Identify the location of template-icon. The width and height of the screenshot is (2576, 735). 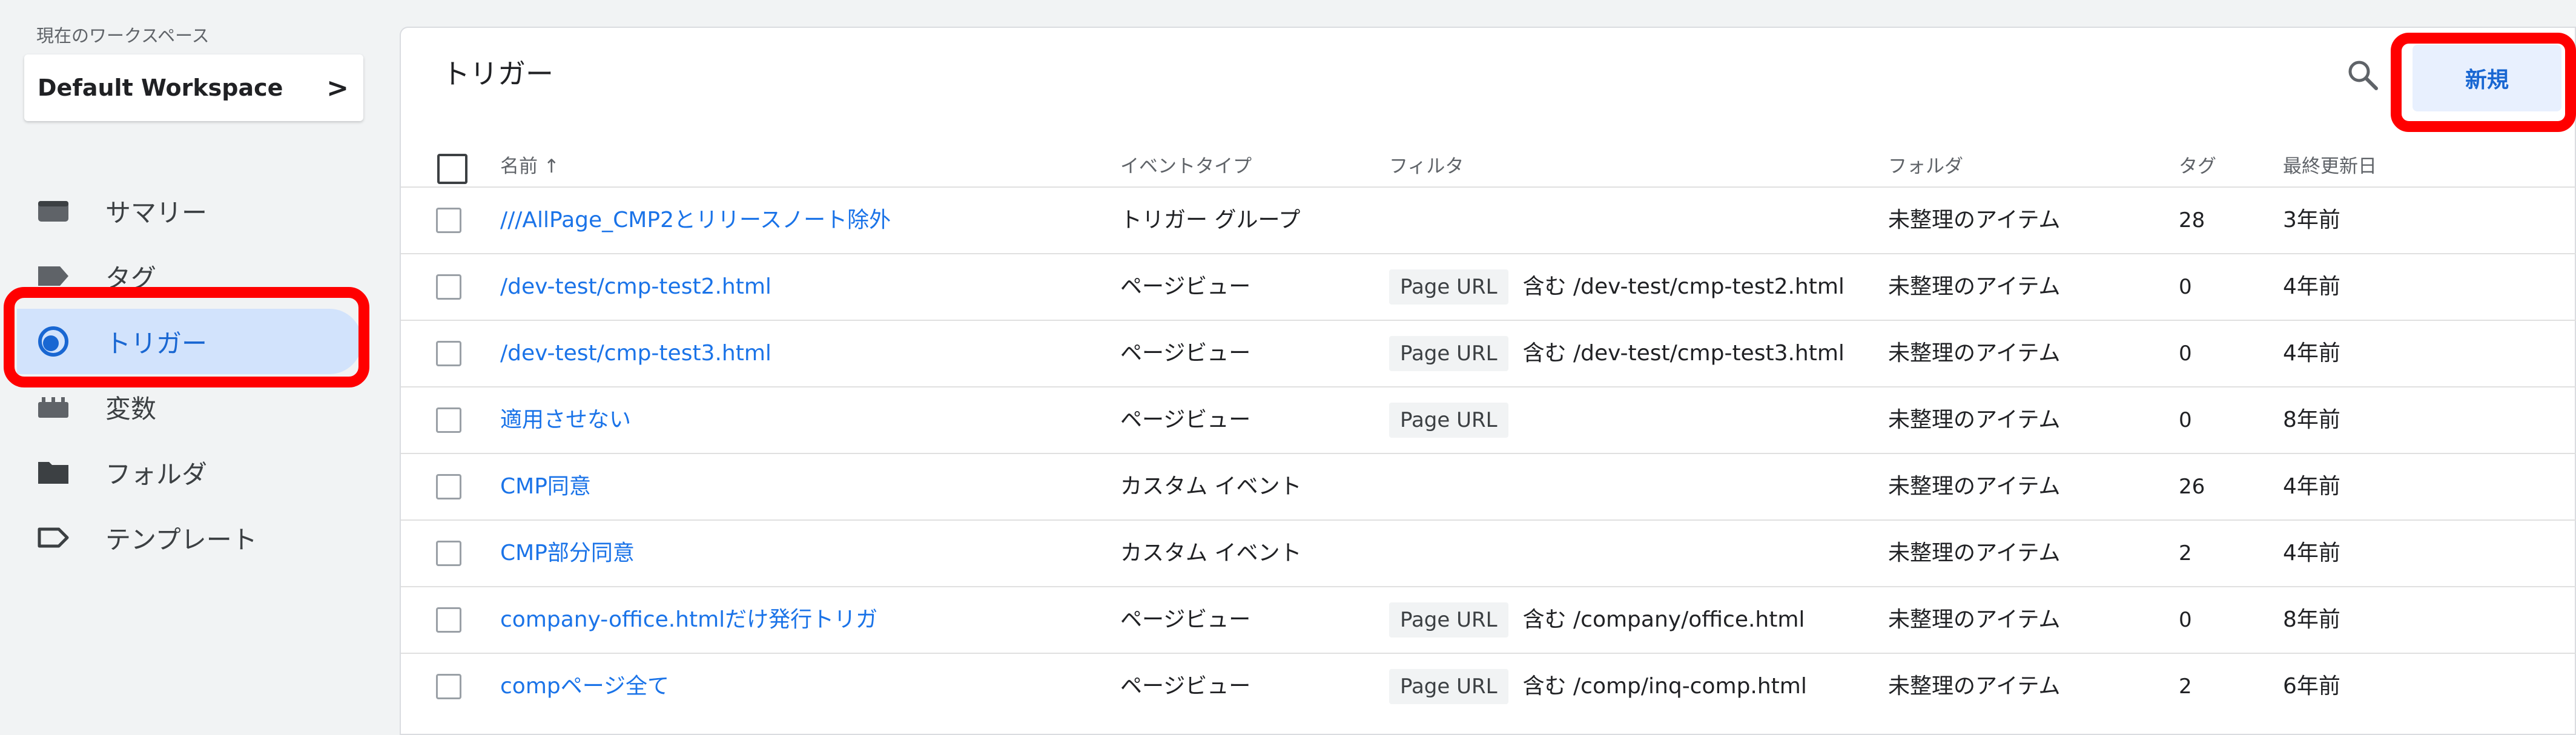
(53, 538).